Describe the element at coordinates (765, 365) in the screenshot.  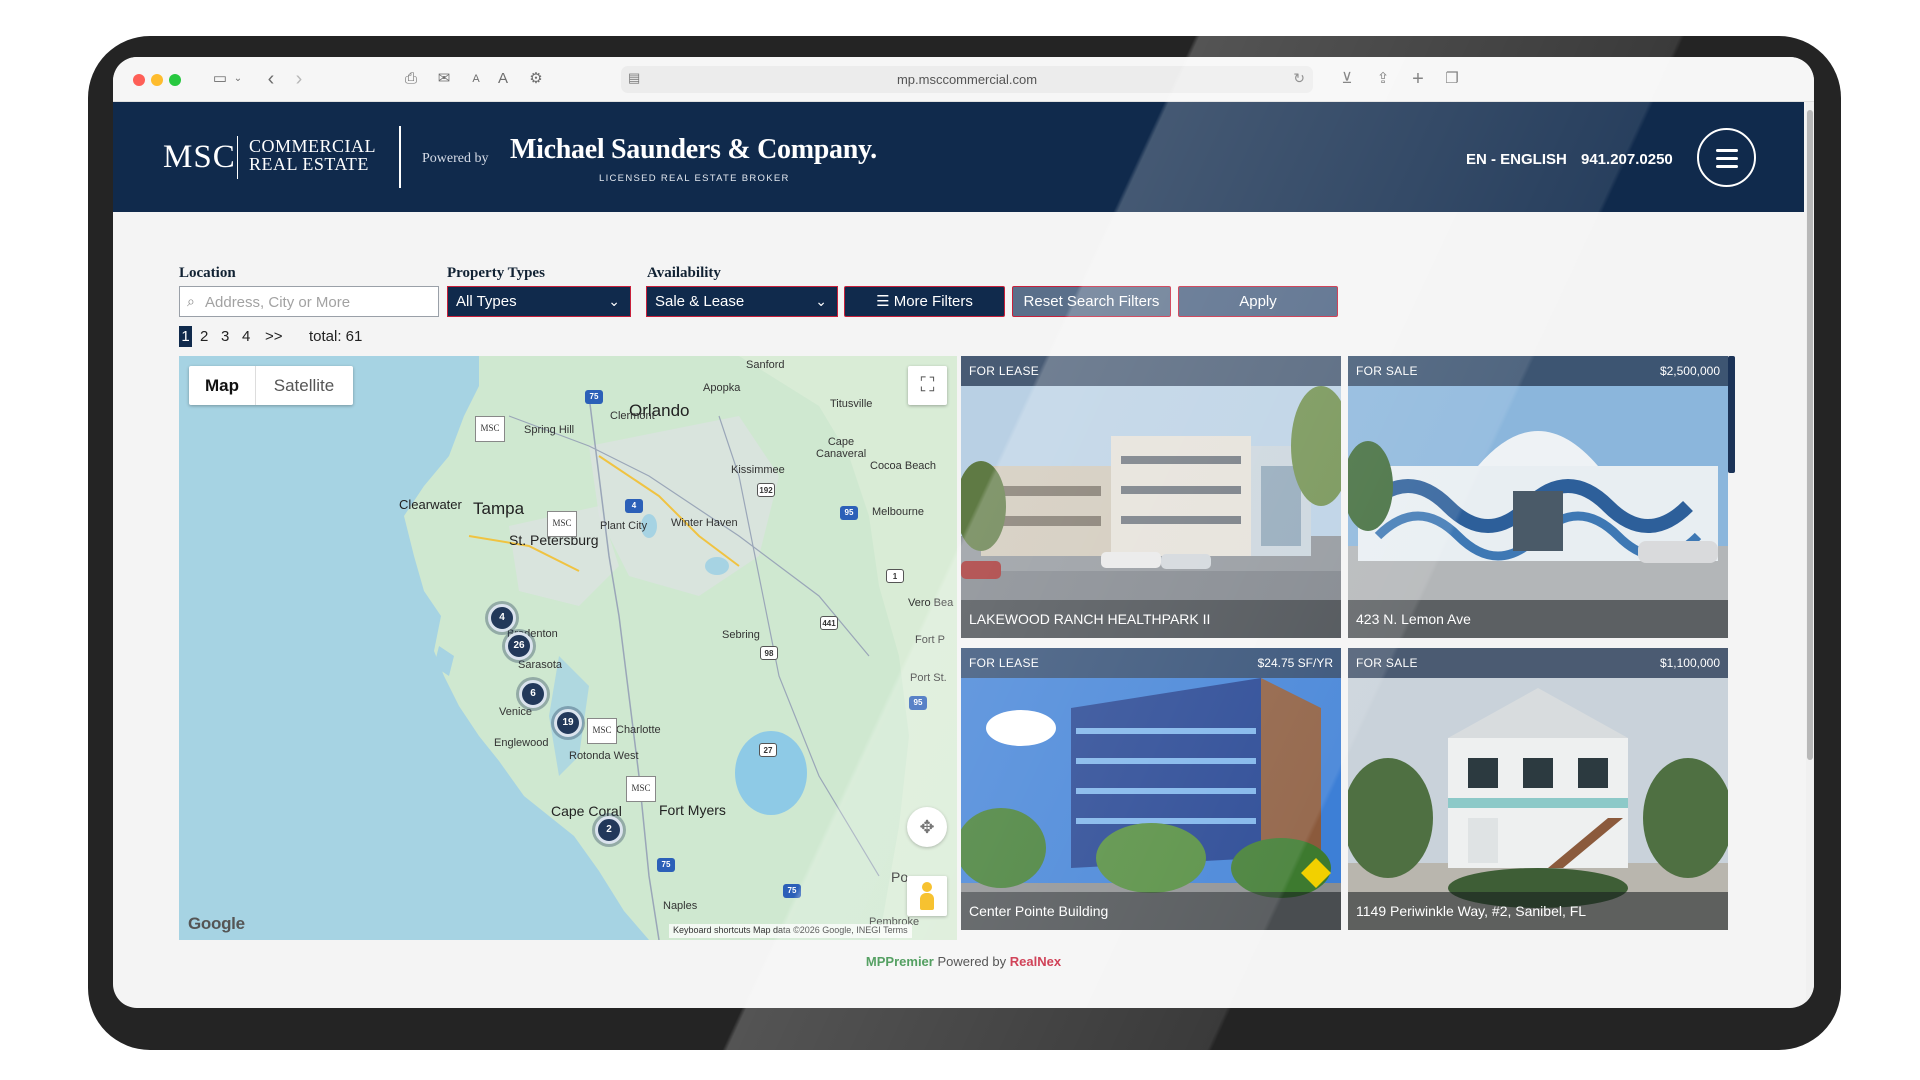
I see `map-label-sanford: Sanford` at that location.